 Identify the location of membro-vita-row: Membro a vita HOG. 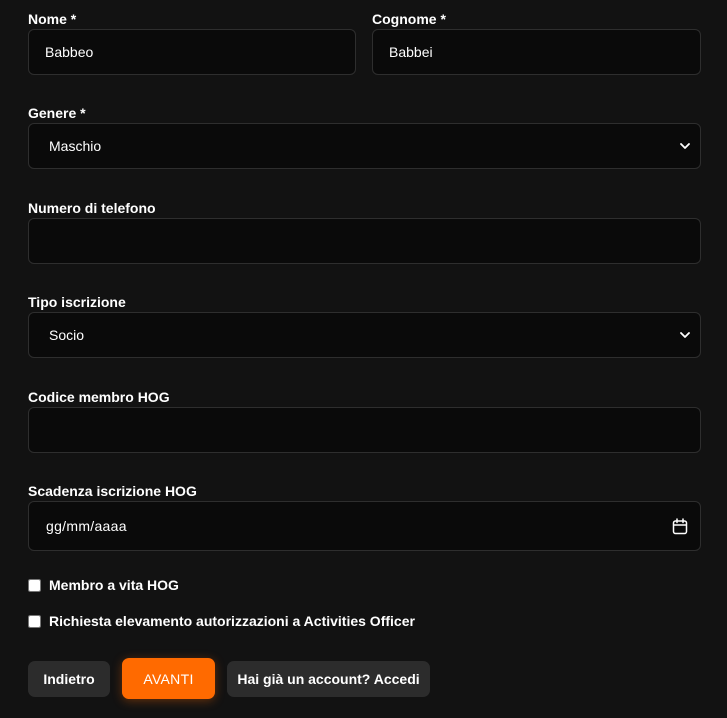
(103, 585).